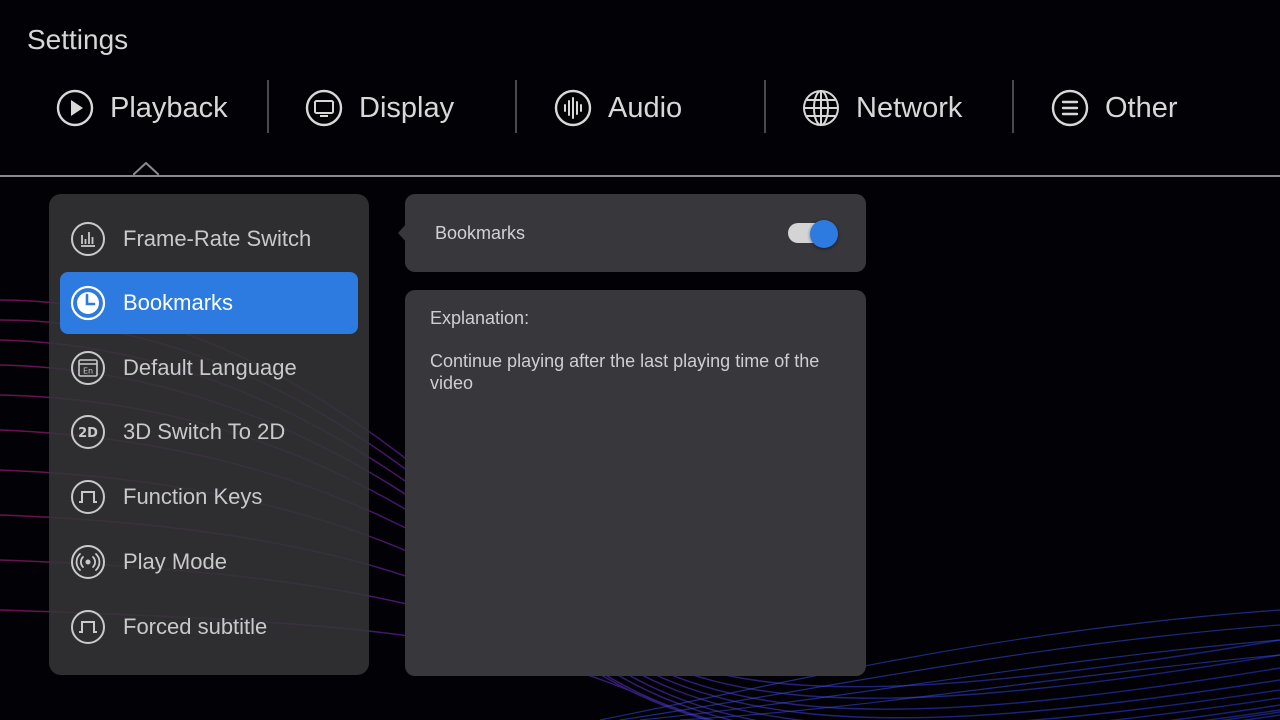  I want to click on explanation-heading: Explanation:, so click(480, 318).